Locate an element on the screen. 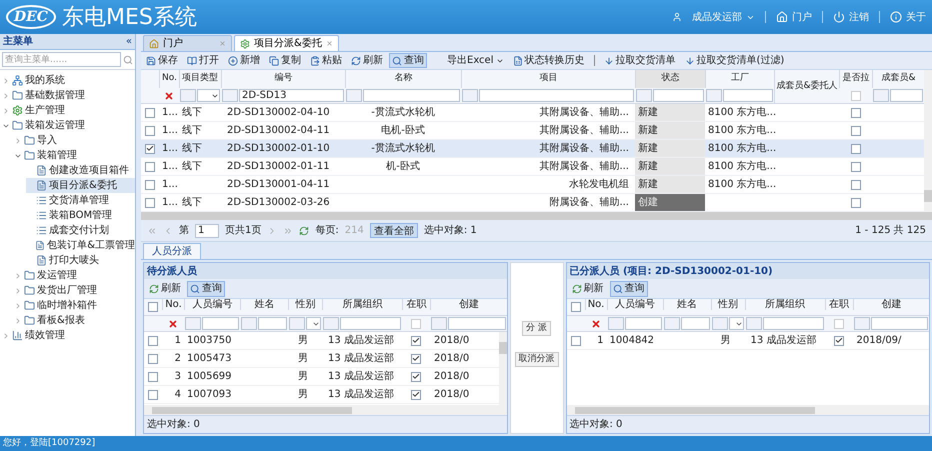  column-header: 姓名 is located at coordinates (264, 304).